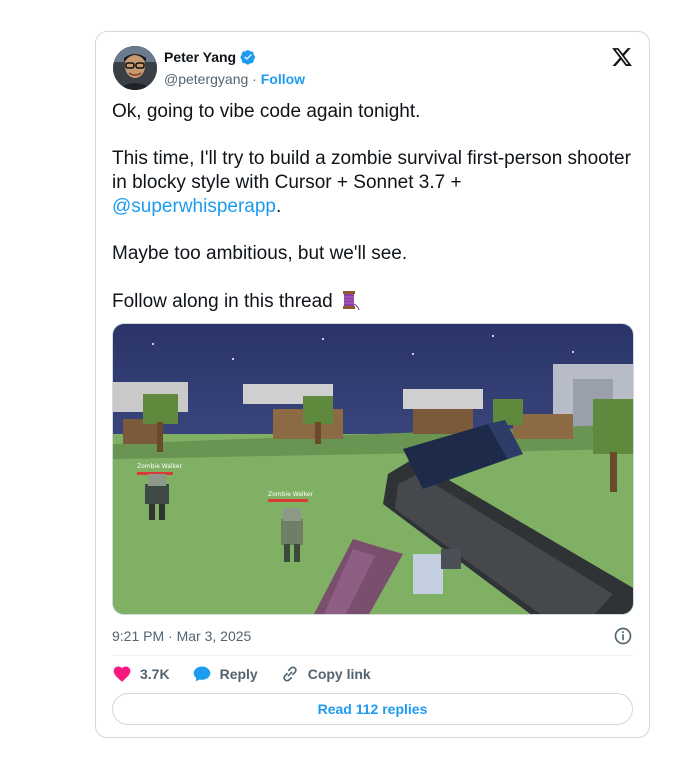  I want to click on reply-button: Reply, so click(225, 674).